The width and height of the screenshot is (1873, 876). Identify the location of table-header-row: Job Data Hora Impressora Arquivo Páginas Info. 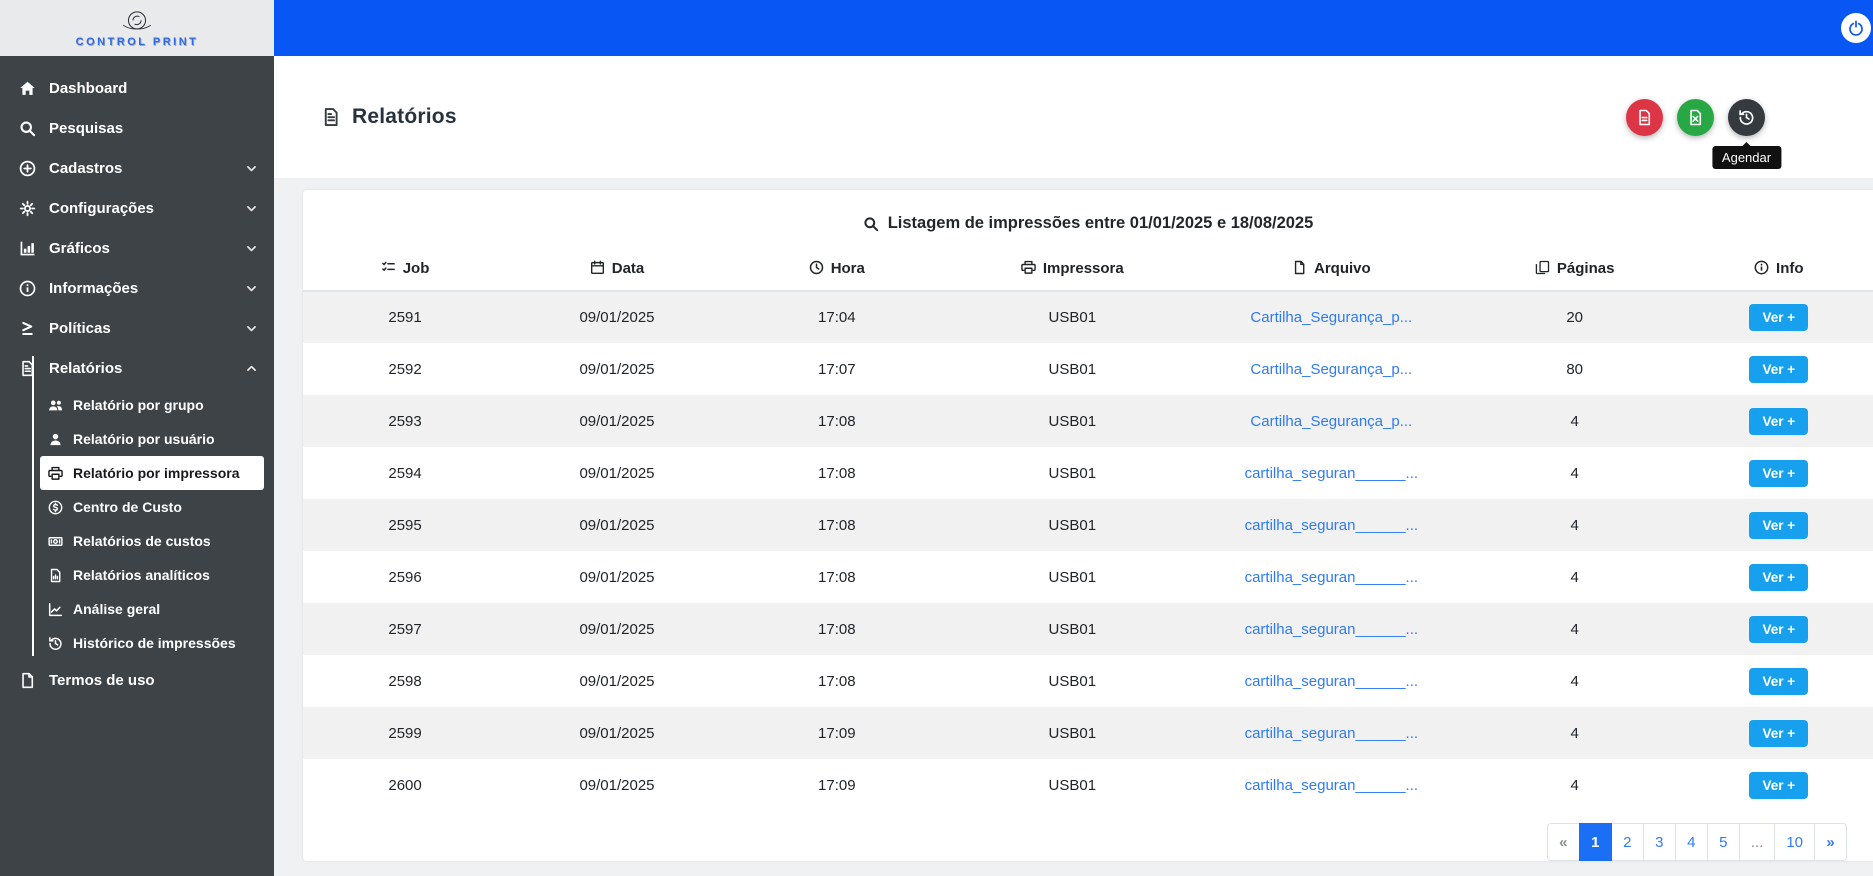
(1088, 269).